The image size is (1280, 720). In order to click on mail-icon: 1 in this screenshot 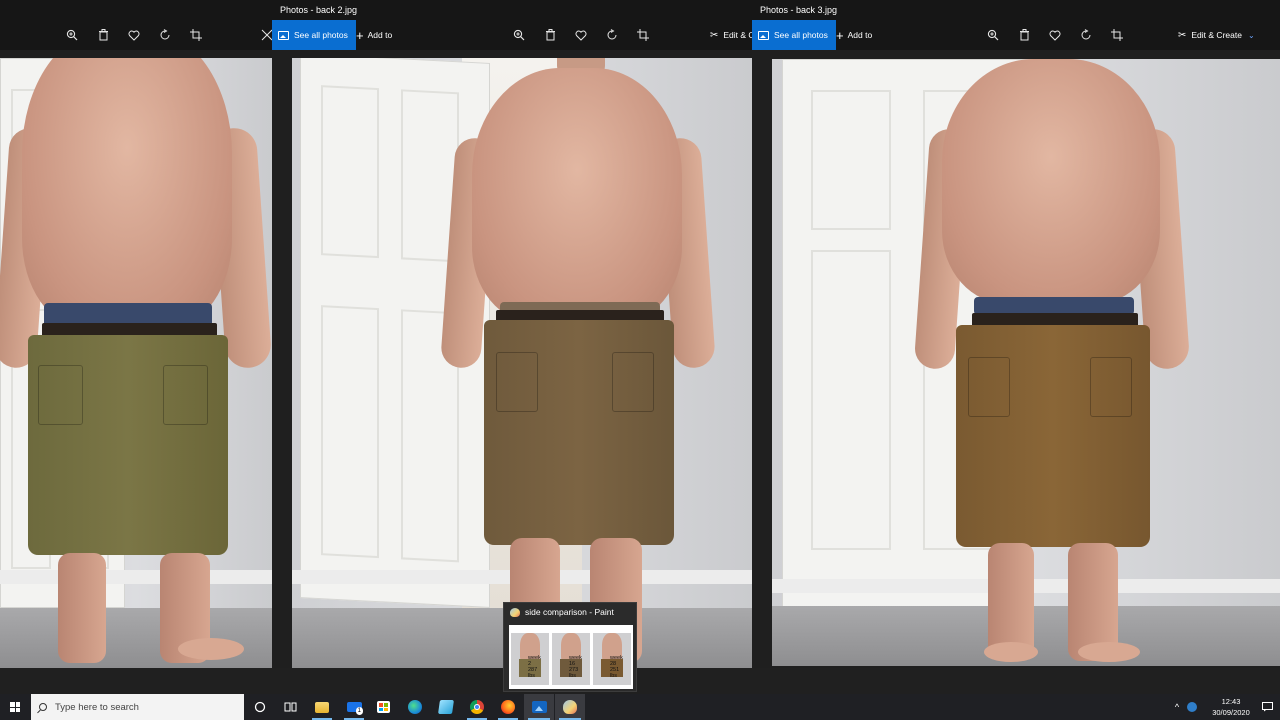, I will do `click(354, 707)`.